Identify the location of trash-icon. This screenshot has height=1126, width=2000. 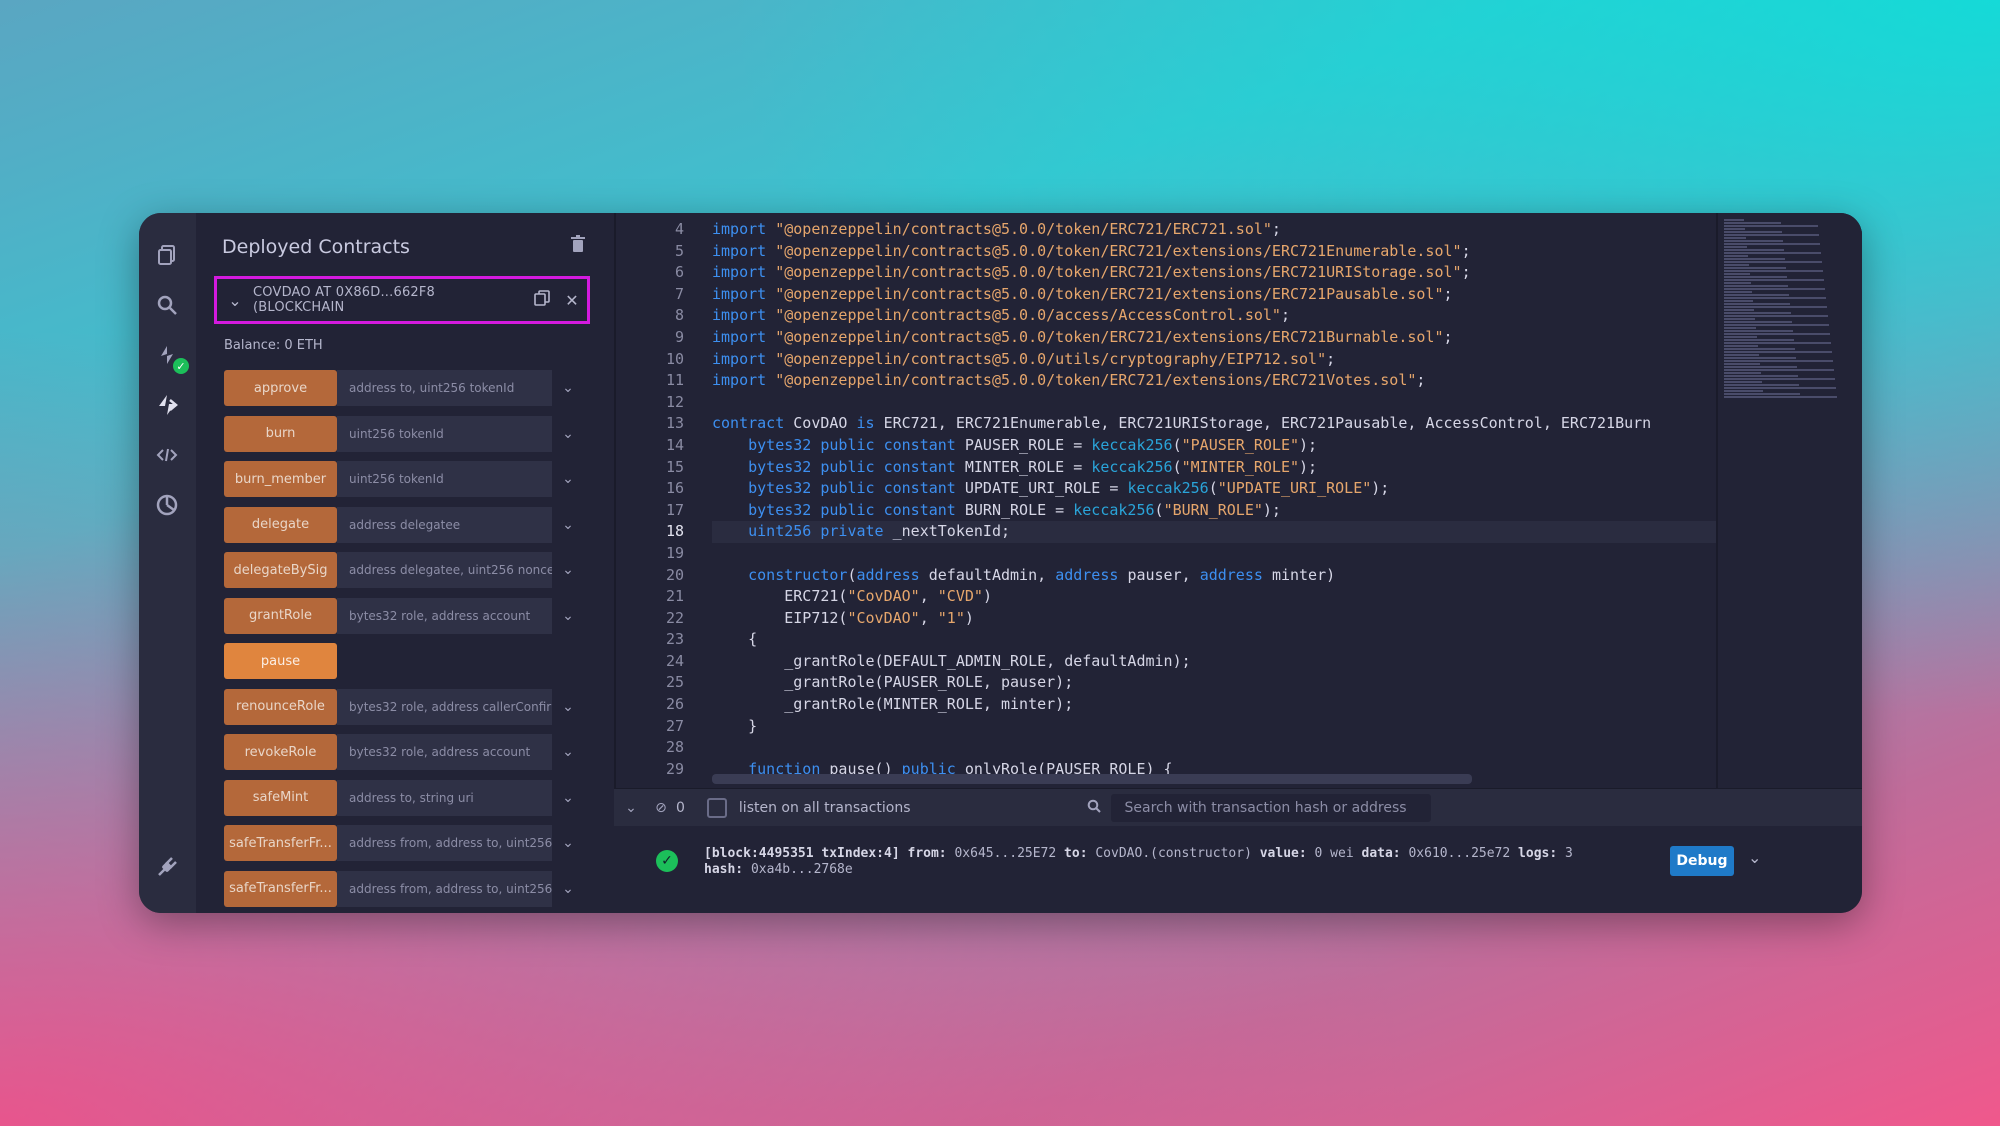
(580, 246).